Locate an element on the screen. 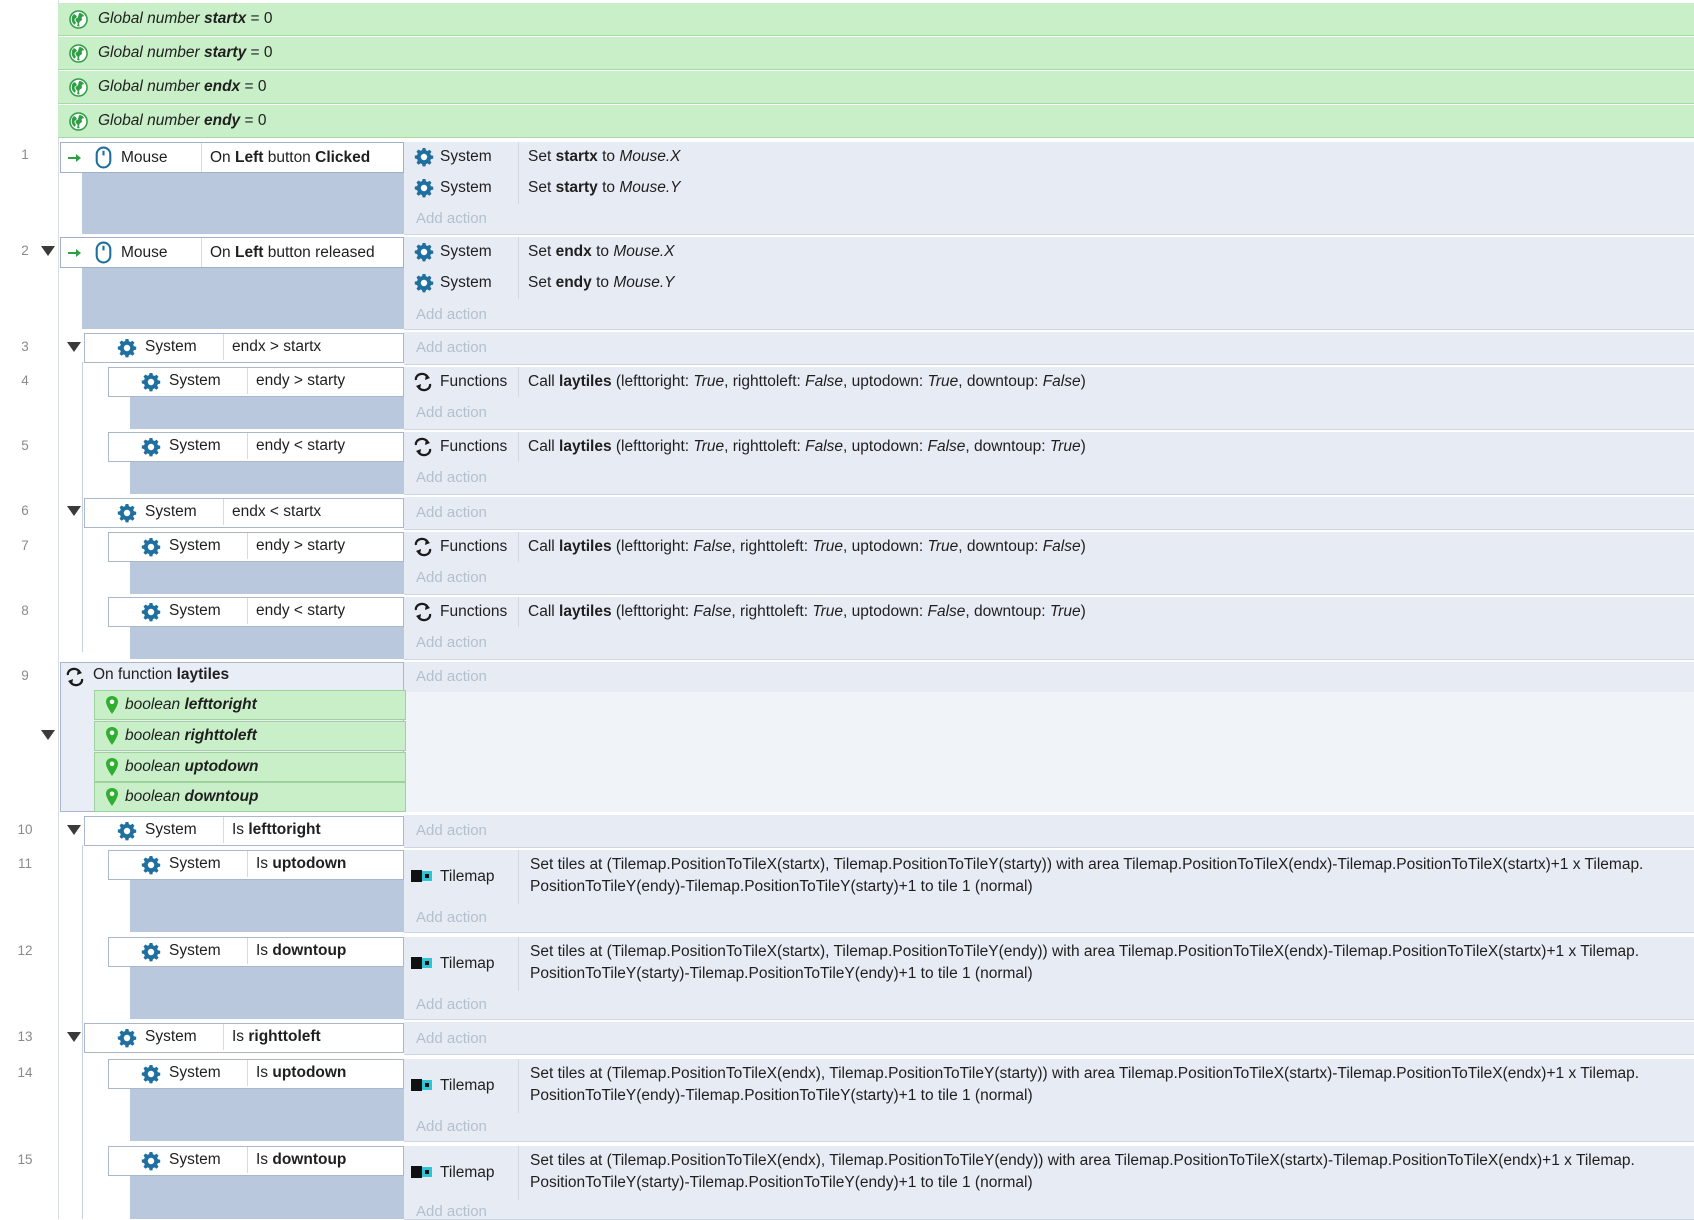 The image size is (1694, 1220). event-6-actions is located at coordinates (1049, 513).